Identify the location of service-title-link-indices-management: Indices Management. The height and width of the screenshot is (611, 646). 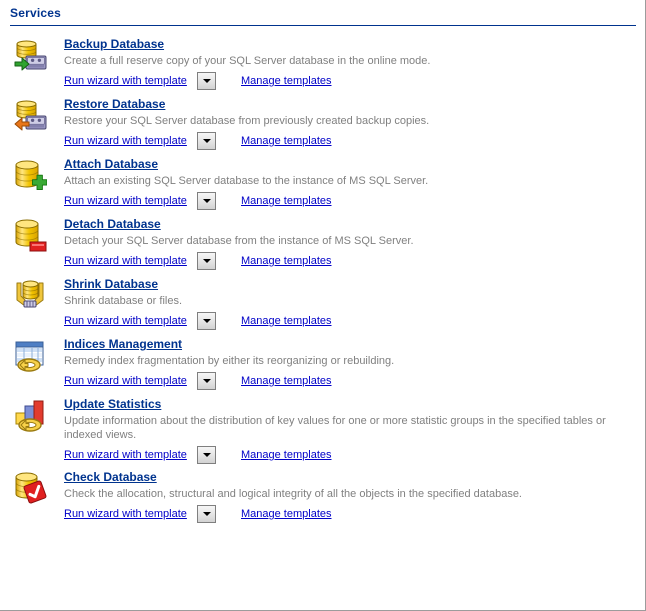
(123, 344).